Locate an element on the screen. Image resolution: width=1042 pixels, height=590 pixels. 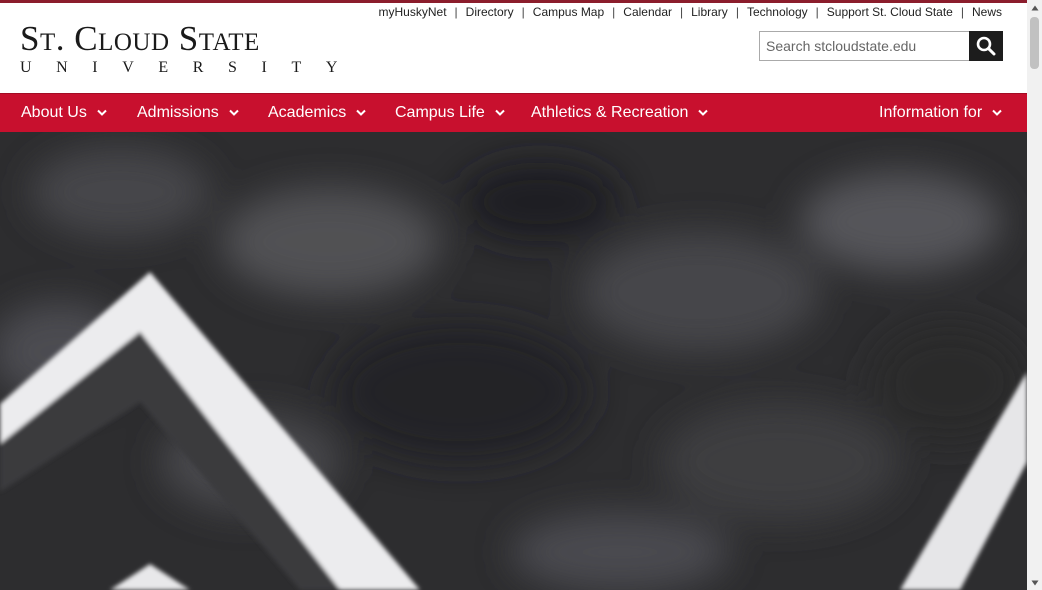
university-logo: St. Cloud State UNIVERSITY is located at coordinates (191, 49).